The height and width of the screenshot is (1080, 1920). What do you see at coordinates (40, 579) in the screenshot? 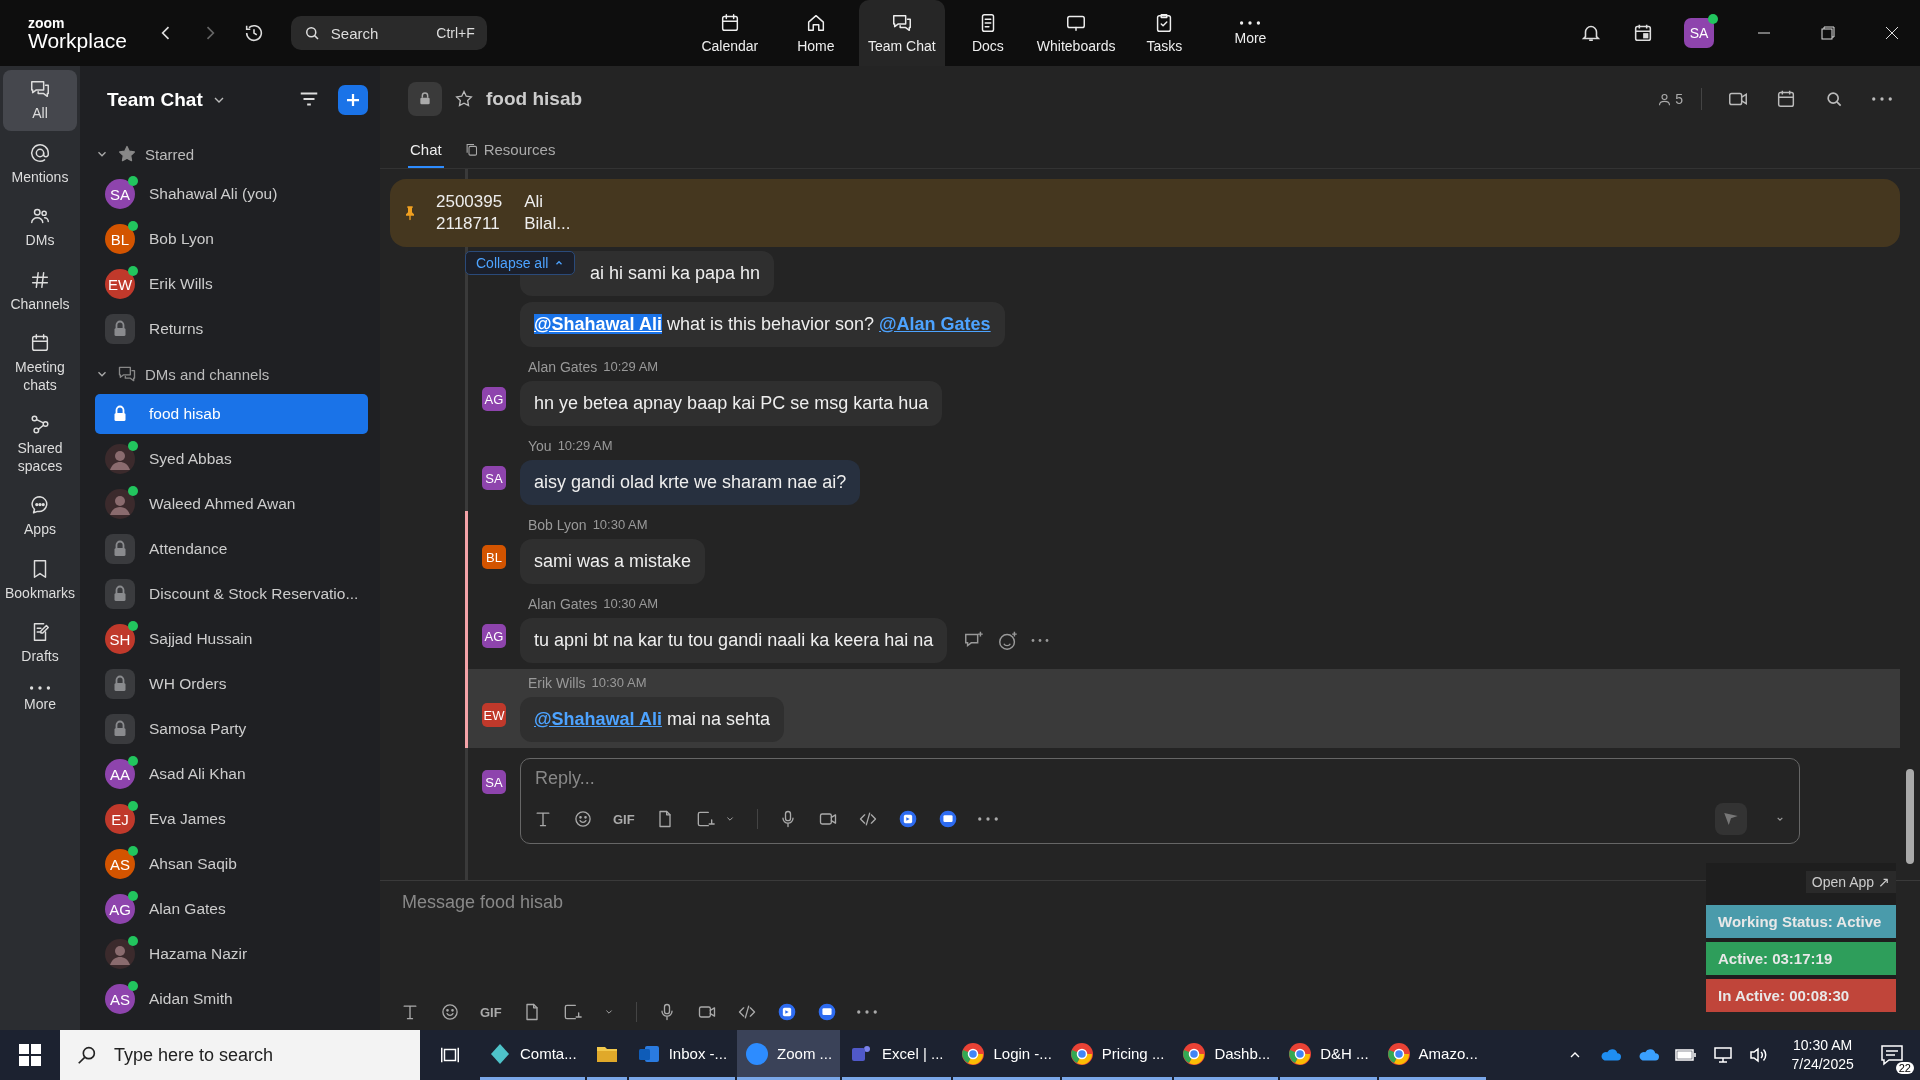
I see `rail-tab: Bookmarks` at bounding box center [40, 579].